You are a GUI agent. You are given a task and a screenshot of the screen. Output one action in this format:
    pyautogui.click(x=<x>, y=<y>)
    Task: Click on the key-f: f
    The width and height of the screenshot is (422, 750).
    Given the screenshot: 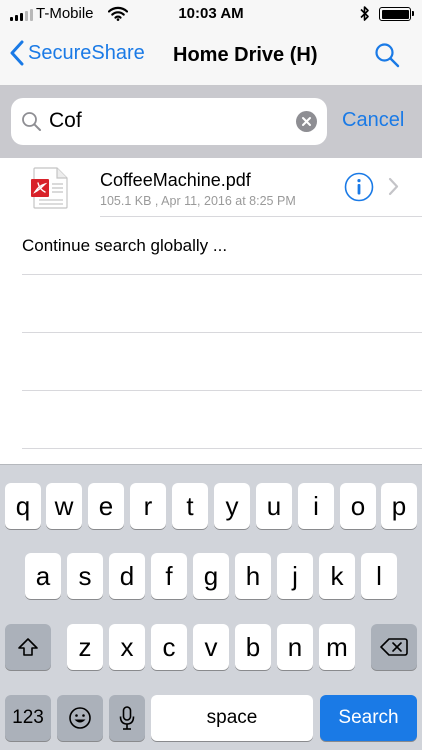 What is the action you would take?
    pyautogui.click(x=169, y=576)
    